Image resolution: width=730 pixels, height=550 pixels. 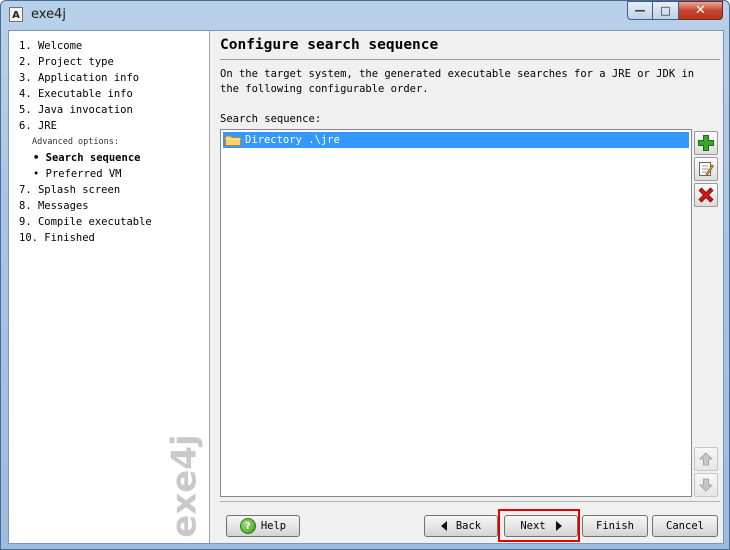 I want to click on step-messages: 8. Messages, so click(x=85, y=206).